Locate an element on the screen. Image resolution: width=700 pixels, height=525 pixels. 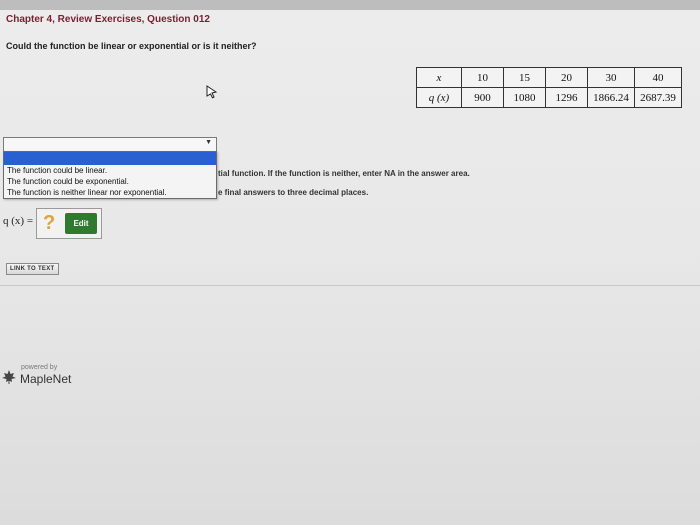
table-row-x: x 10 15 20 30 40 is located at coordinates (549, 77).